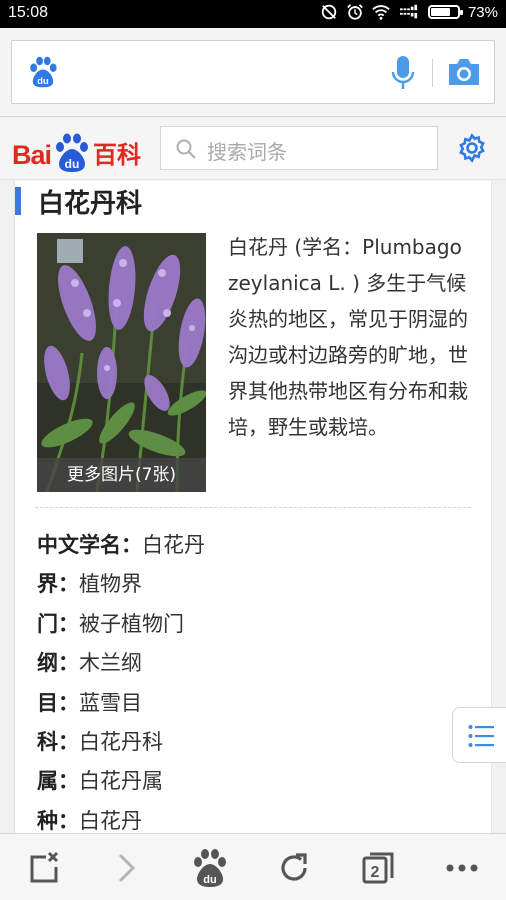 The width and height of the screenshot is (506, 900). I want to click on forward-icon, so click(126, 868).